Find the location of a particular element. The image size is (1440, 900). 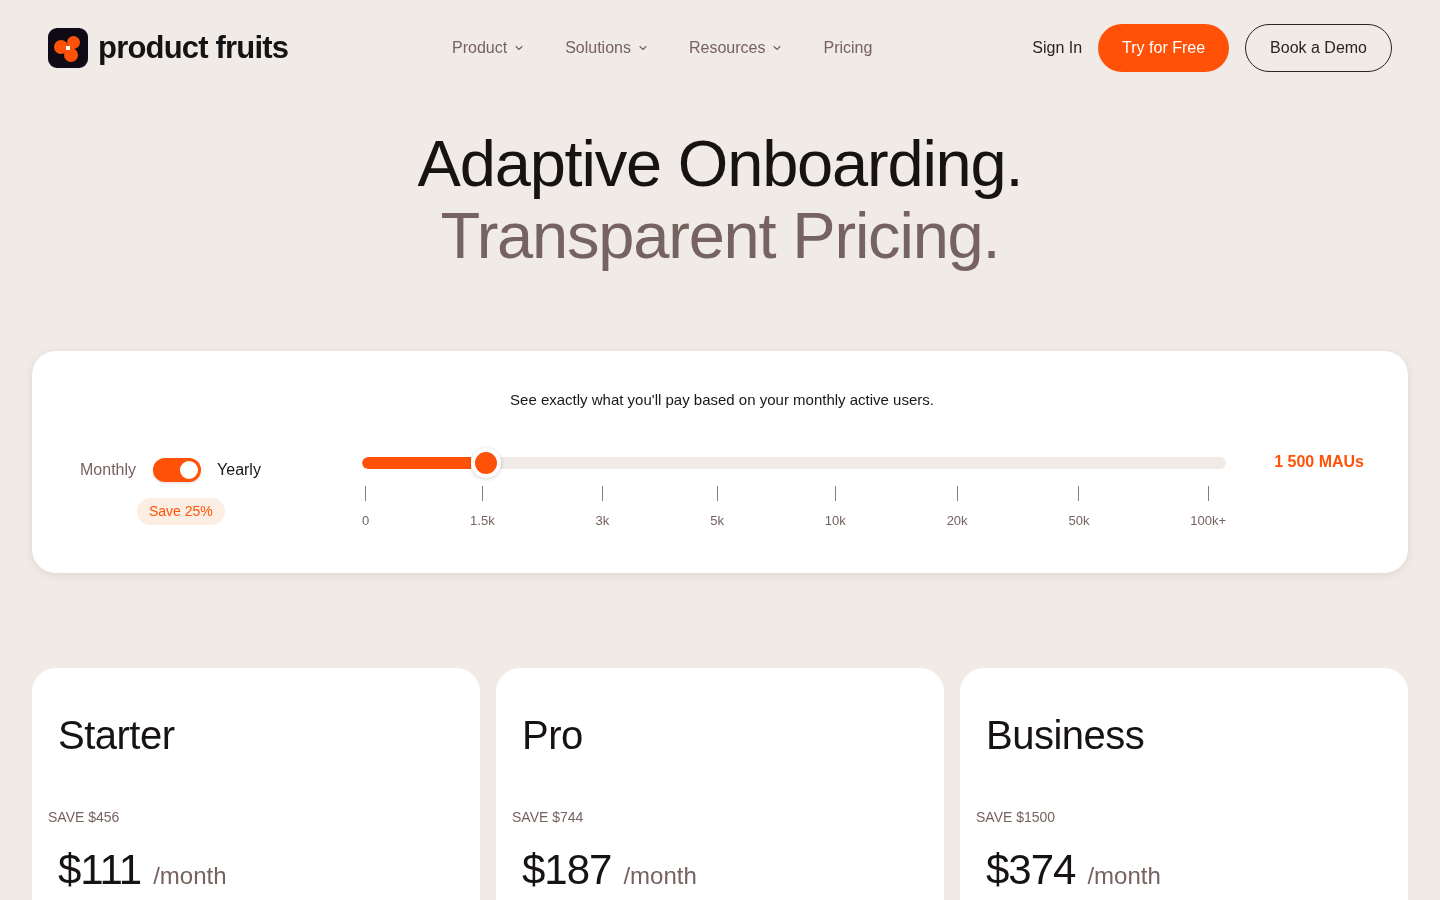

nav-link: Solutions is located at coordinates (607, 48).